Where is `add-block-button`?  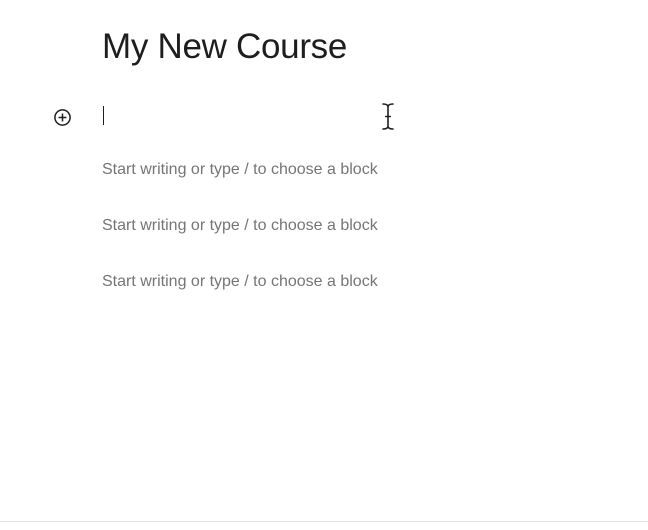 add-block-button is located at coordinates (62, 117).